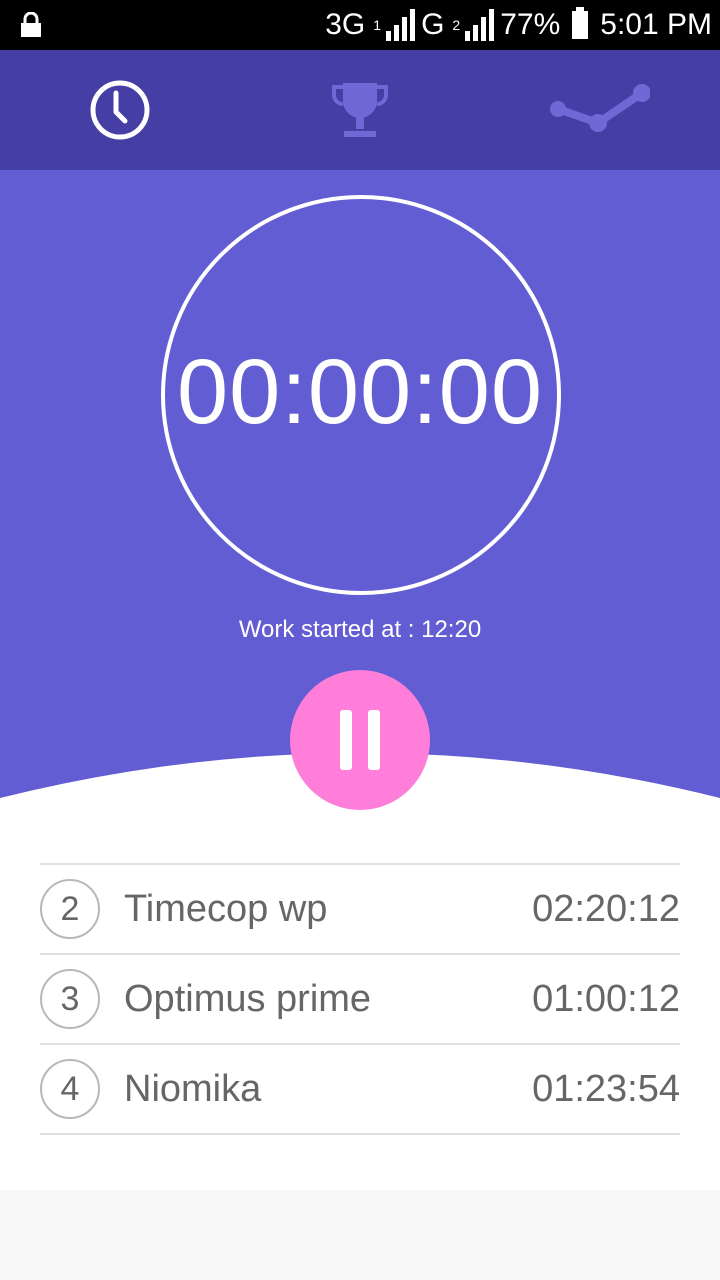 This screenshot has width=720, height=1280. Describe the element at coordinates (70, 999) in the screenshot. I see `rank-badge: 3` at that location.